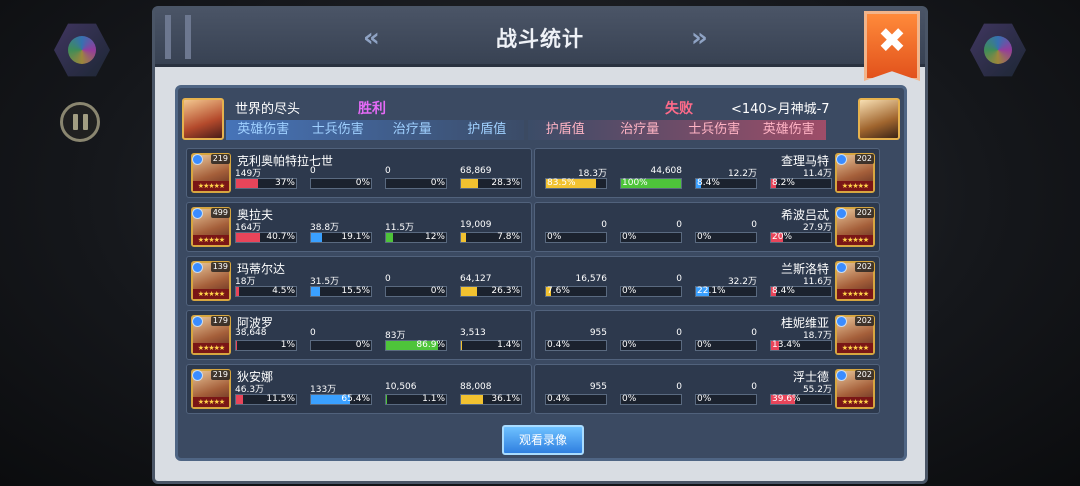 The width and height of the screenshot is (1080, 486). I want to click on right-column-headers: 护盾值 治疗量 士兵伤害 英雄伤害, so click(677, 130).